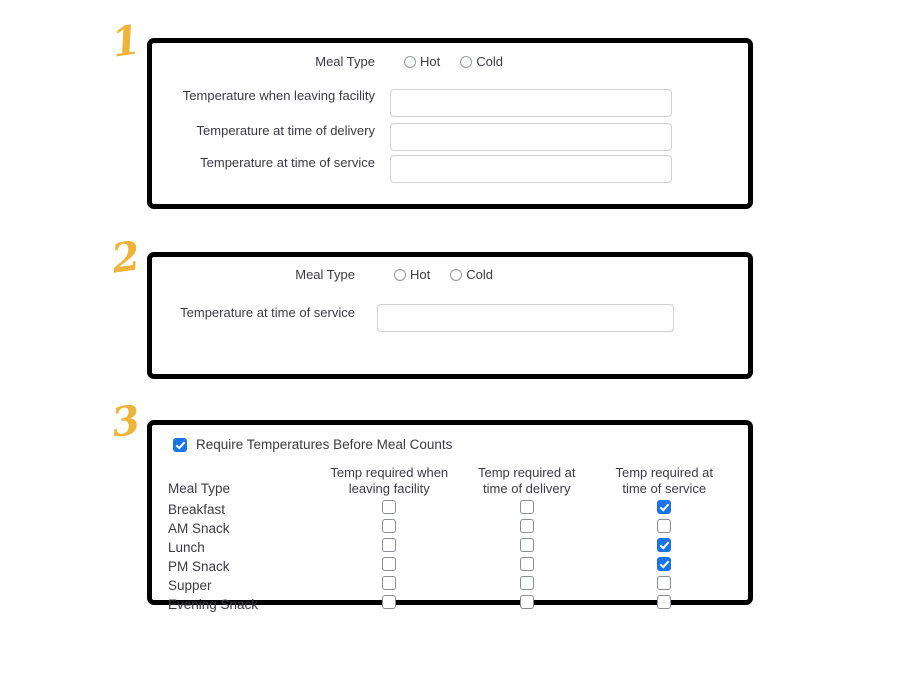 The height and width of the screenshot is (676, 900). I want to click on panel2-radio-hot-label: Hot, so click(420, 274).